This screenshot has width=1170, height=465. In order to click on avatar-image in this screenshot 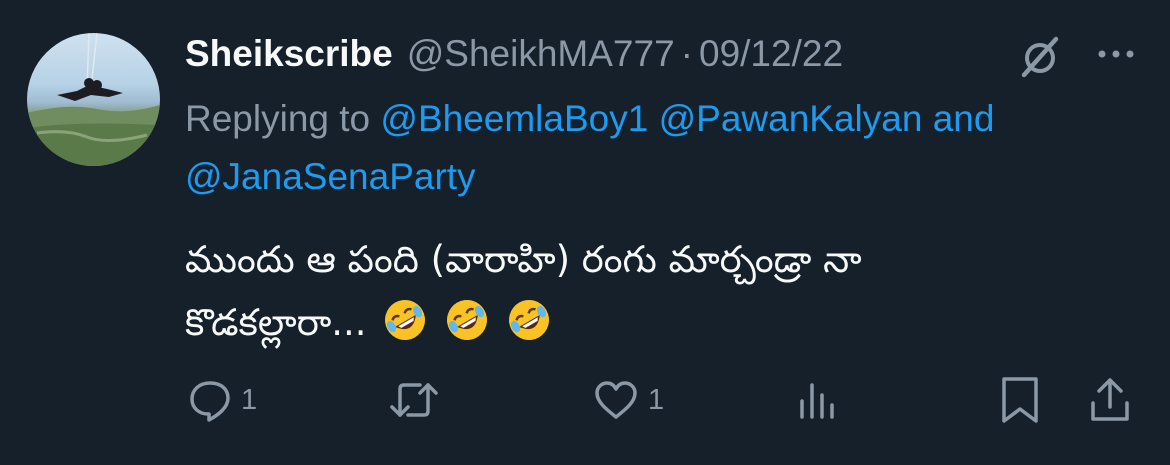, I will do `click(93, 99)`.